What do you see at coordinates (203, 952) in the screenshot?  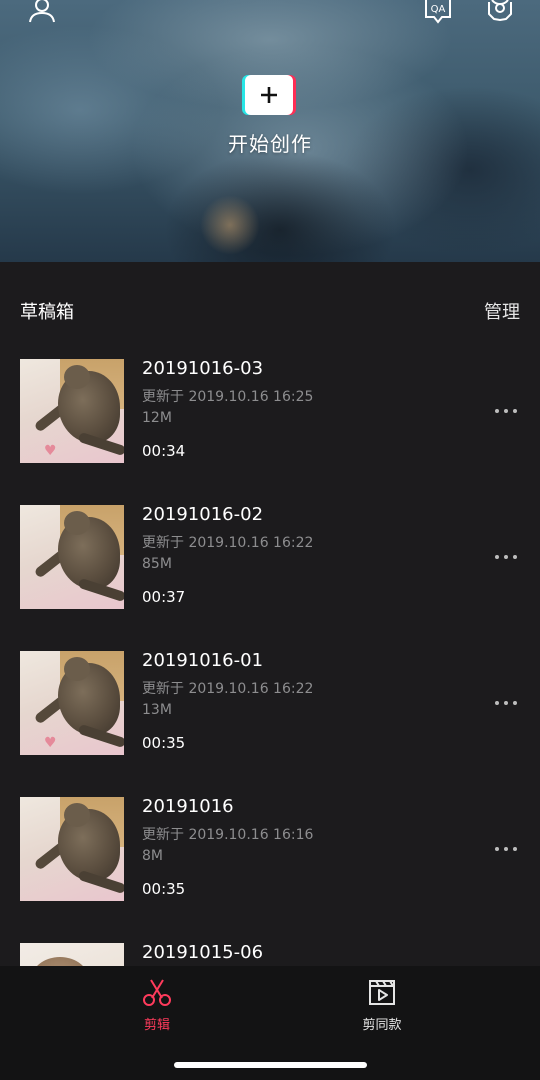 I see `draft-name: 20191015-06` at bounding box center [203, 952].